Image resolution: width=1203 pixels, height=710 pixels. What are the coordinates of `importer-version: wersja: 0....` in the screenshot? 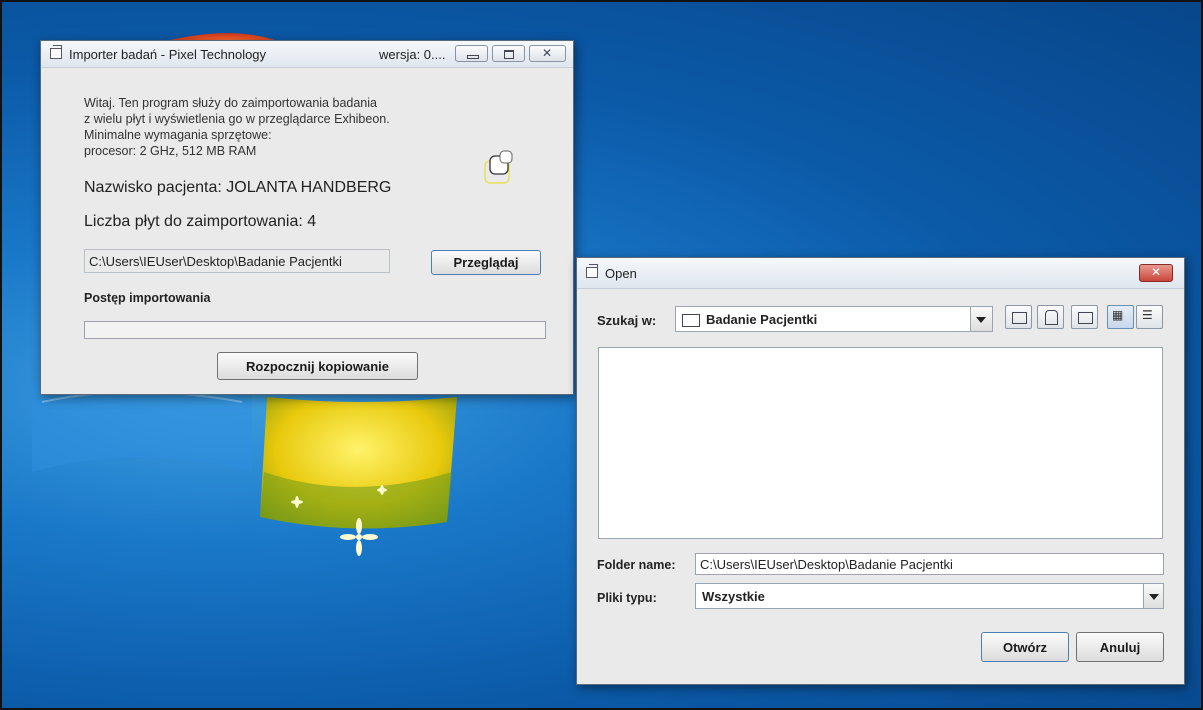 It's located at (412, 54).